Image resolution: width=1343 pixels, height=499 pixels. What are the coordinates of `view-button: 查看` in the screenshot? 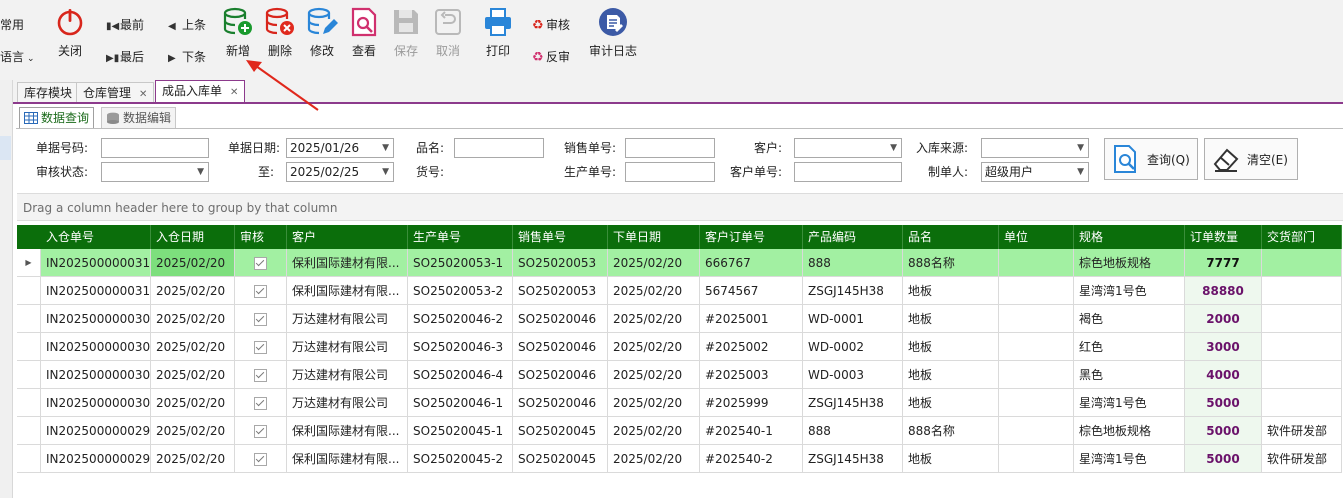 It's located at (364, 32).